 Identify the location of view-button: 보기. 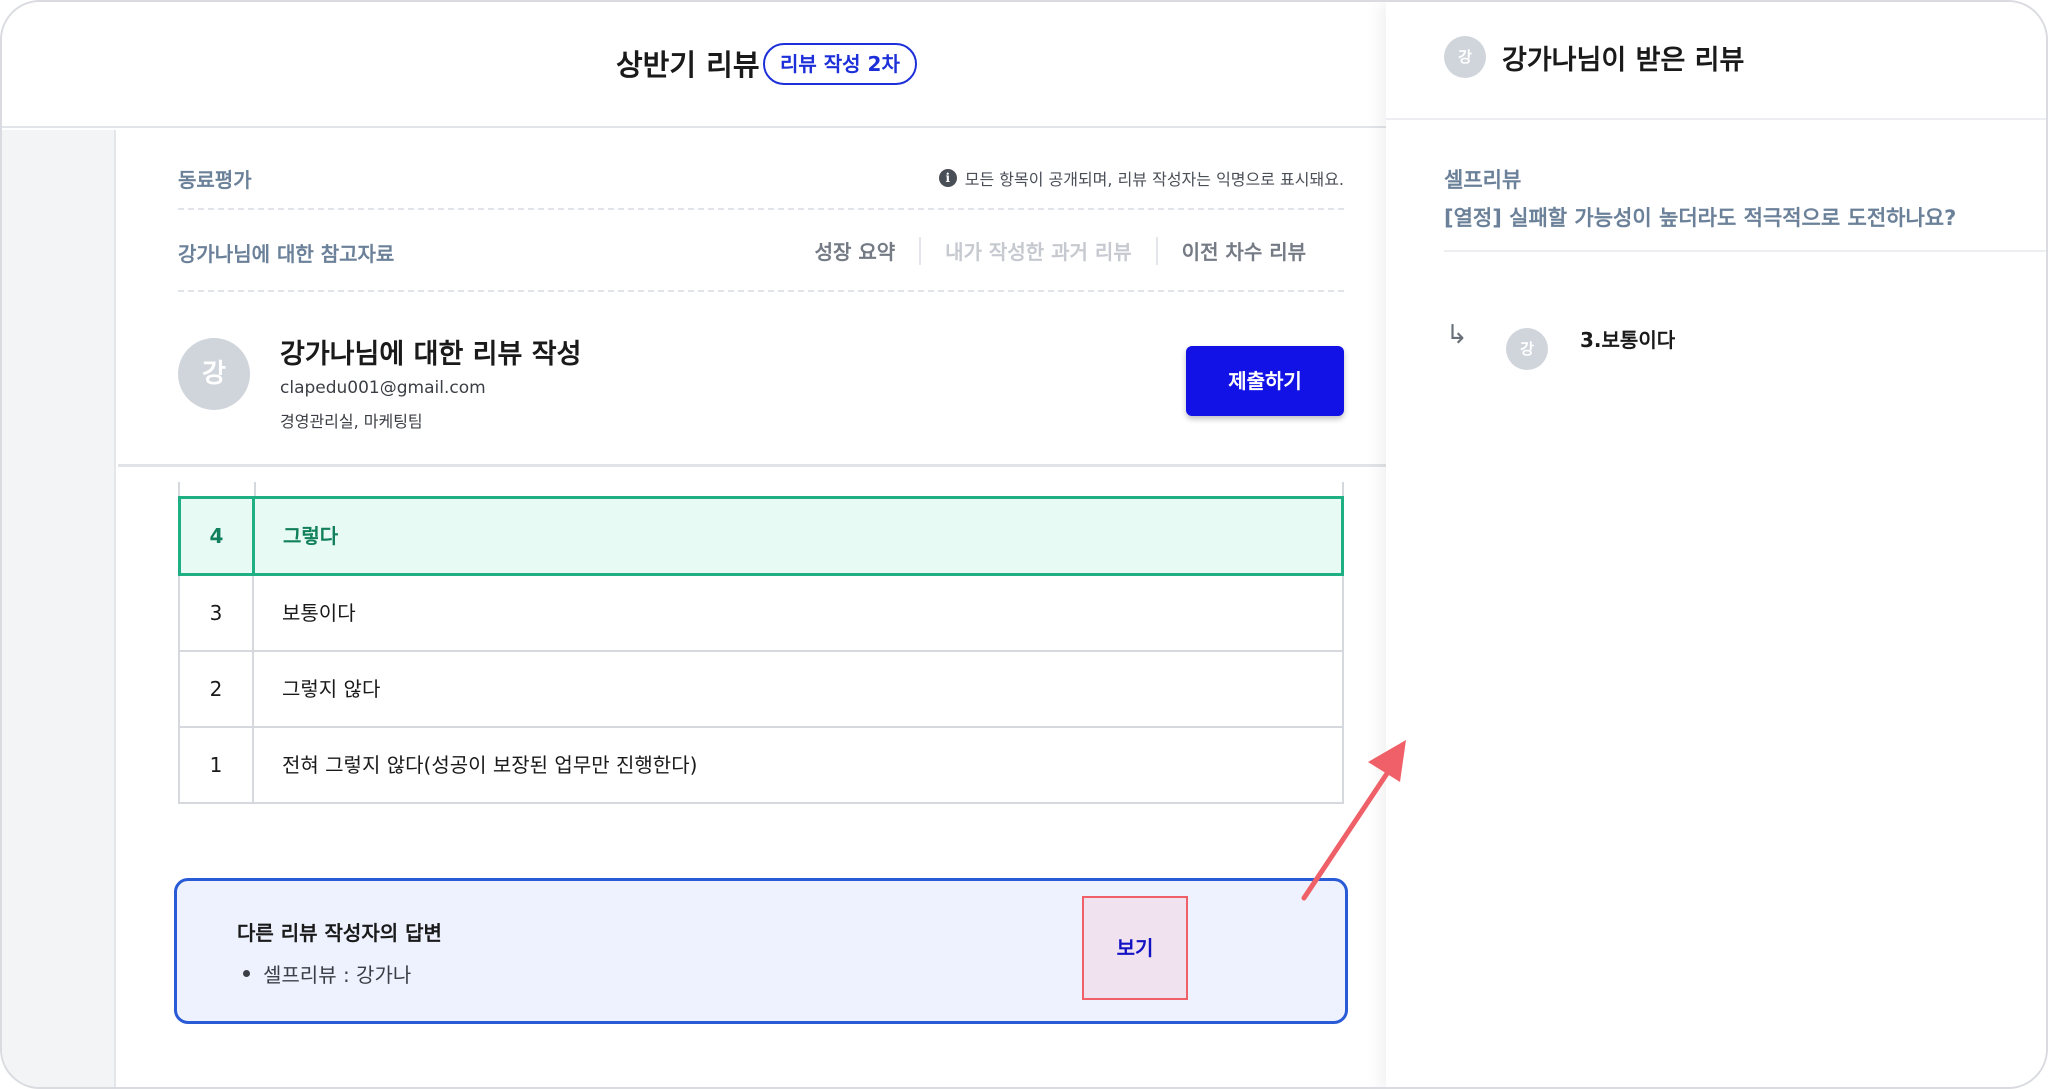
(1135, 948).